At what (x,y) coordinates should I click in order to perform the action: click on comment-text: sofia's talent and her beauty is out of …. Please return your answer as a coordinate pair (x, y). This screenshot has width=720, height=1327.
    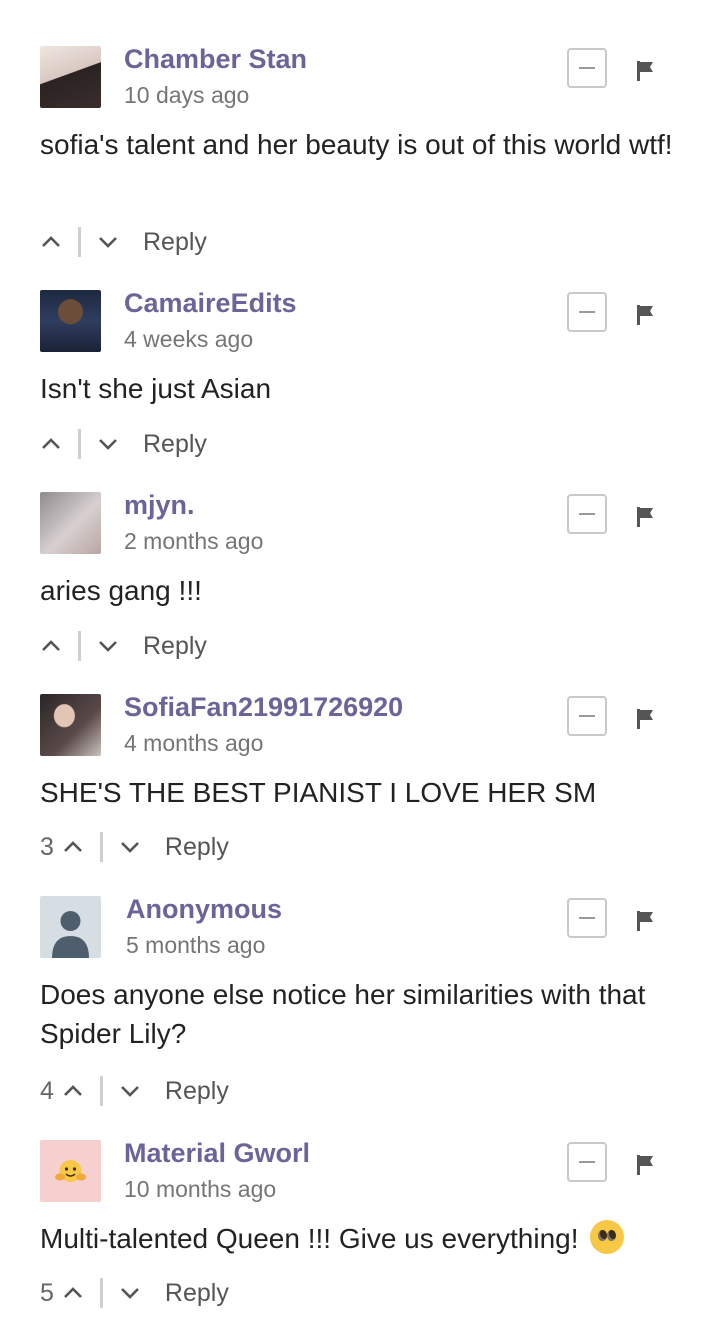
    Looking at the image, I should click on (356, 144).